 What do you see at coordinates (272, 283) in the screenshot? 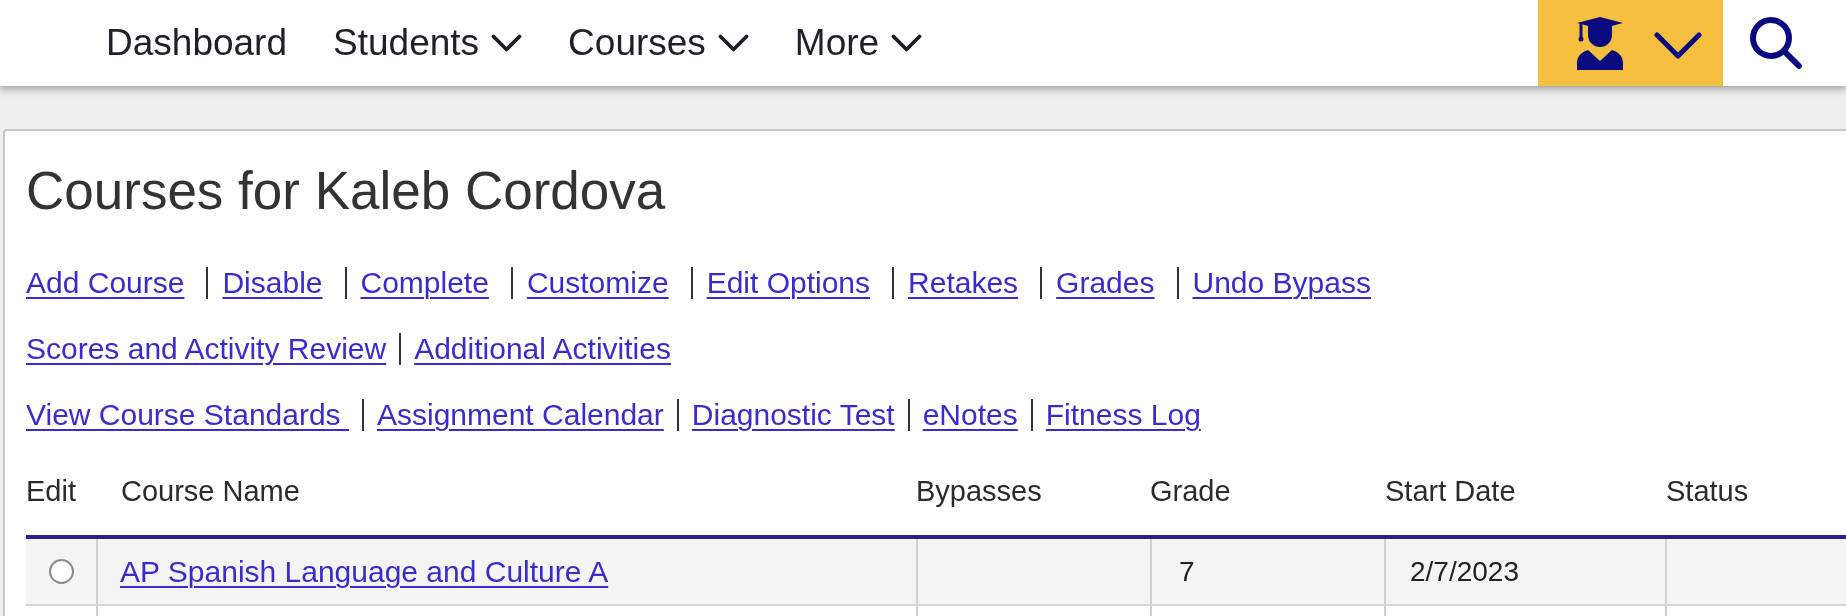
I see `action-link: Disable` at bounding box center [272, 283].